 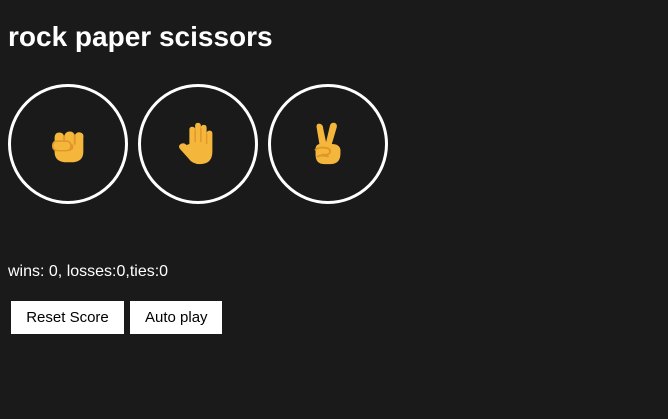 I want to click on scissors-button, so click(x=328, y=144).